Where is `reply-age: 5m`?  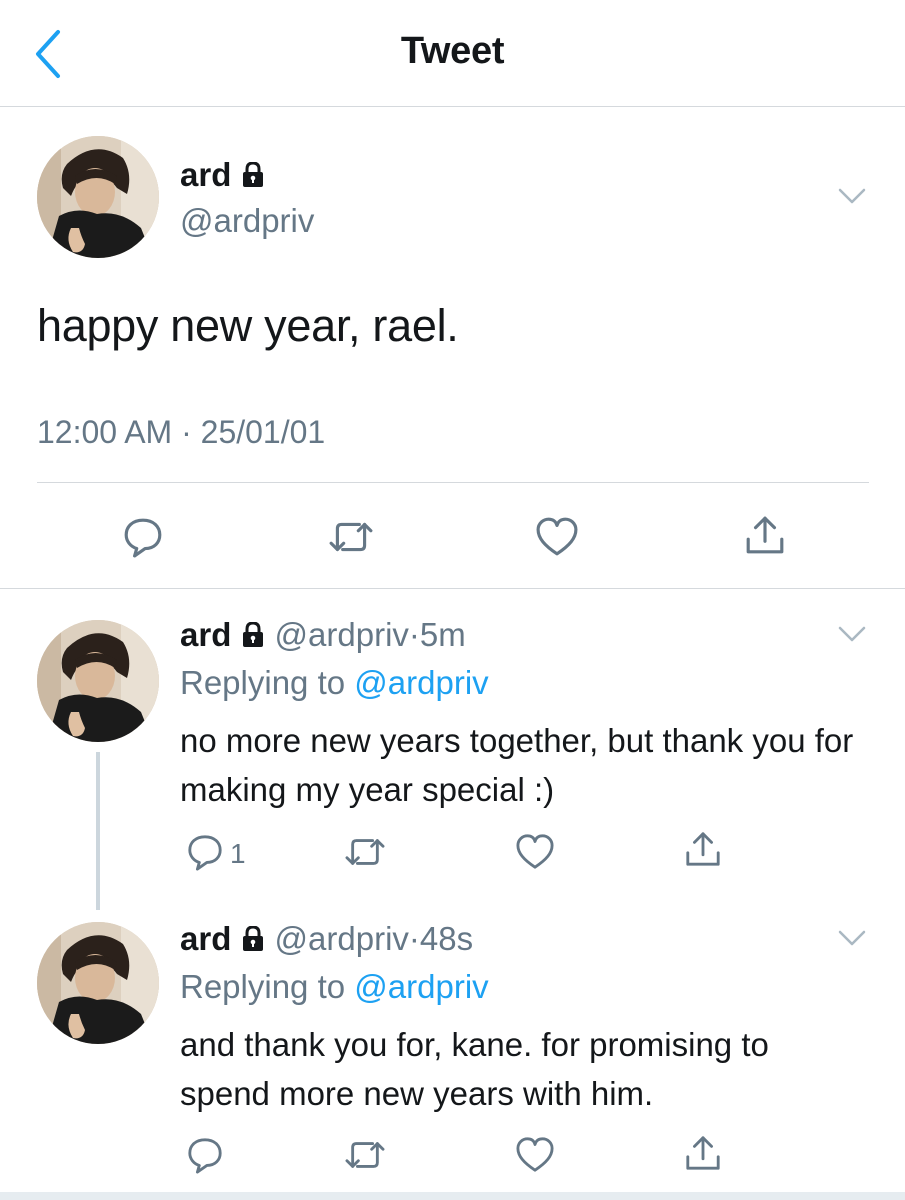 reply-age: 5m is located at coordinates (443, 634).